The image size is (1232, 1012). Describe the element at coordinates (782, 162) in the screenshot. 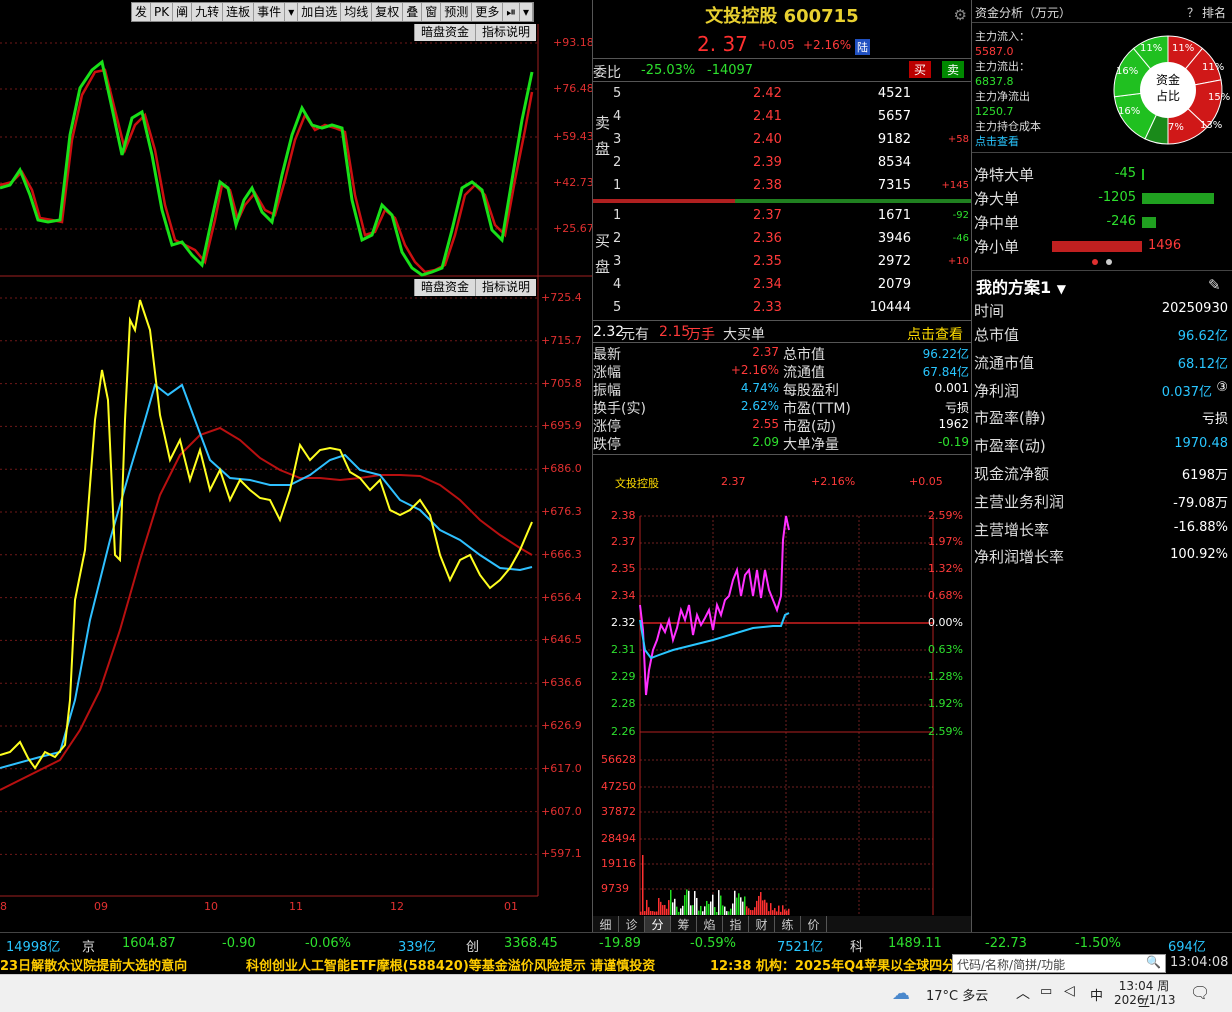

I see `order-level: 2 2.39 8534` at that location.